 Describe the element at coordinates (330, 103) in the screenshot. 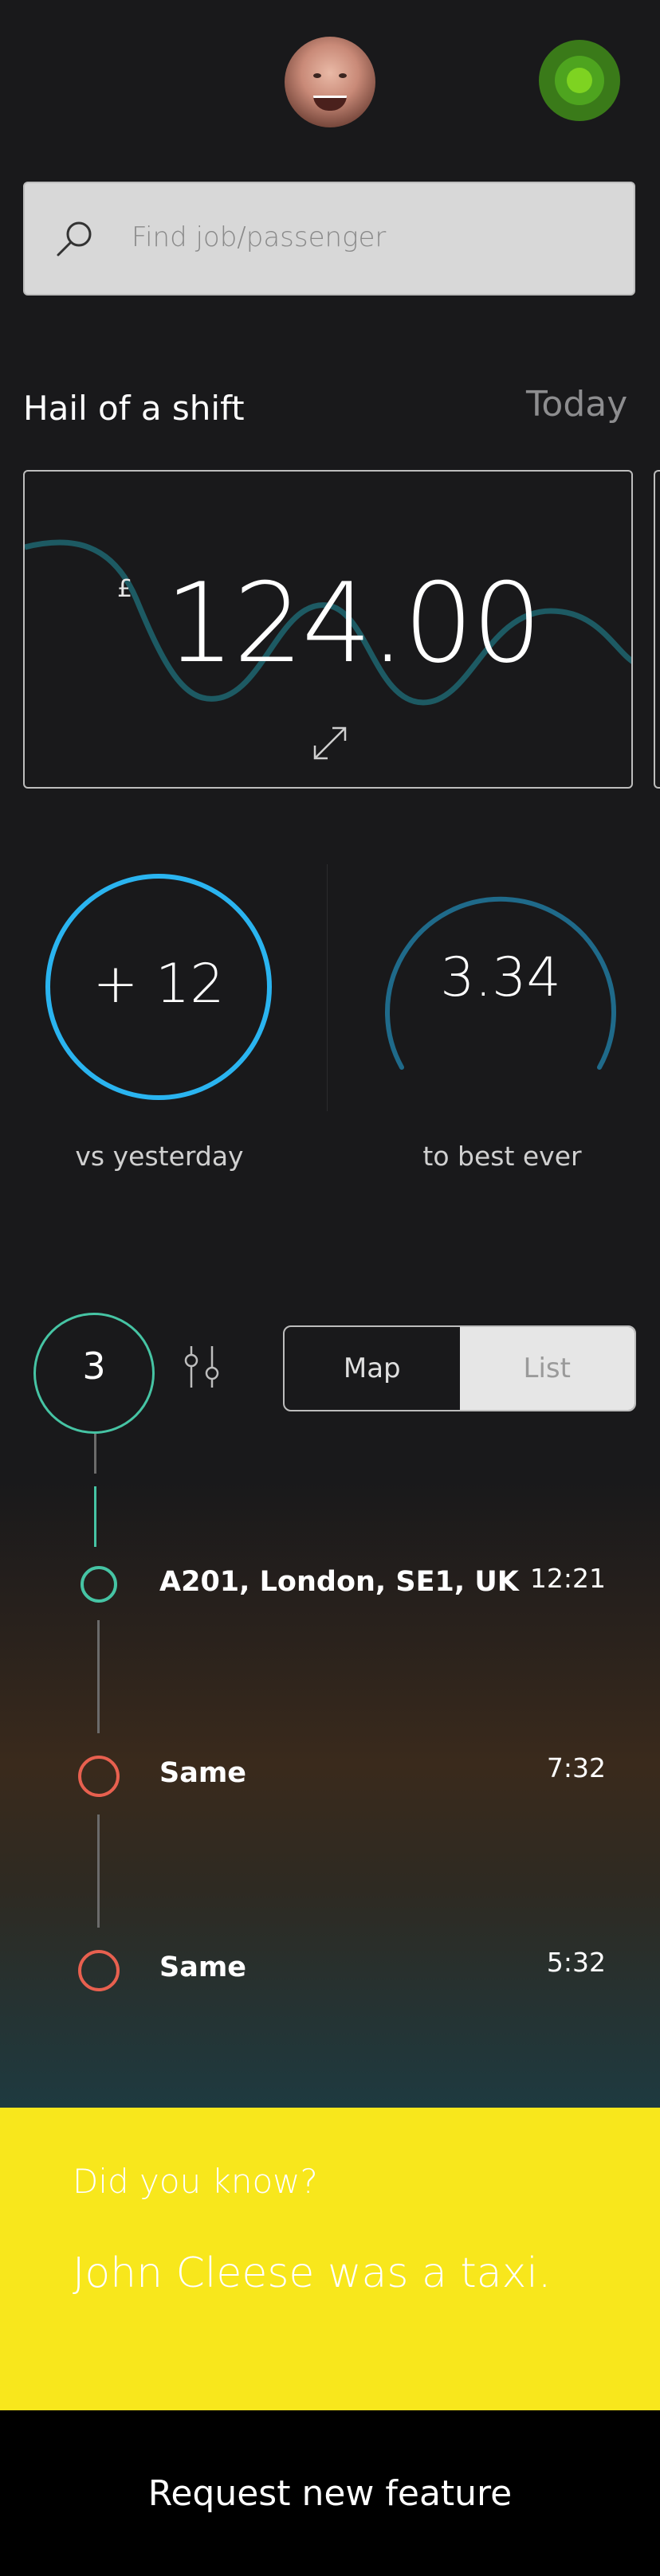

I see `avatar-mouth` at that location.